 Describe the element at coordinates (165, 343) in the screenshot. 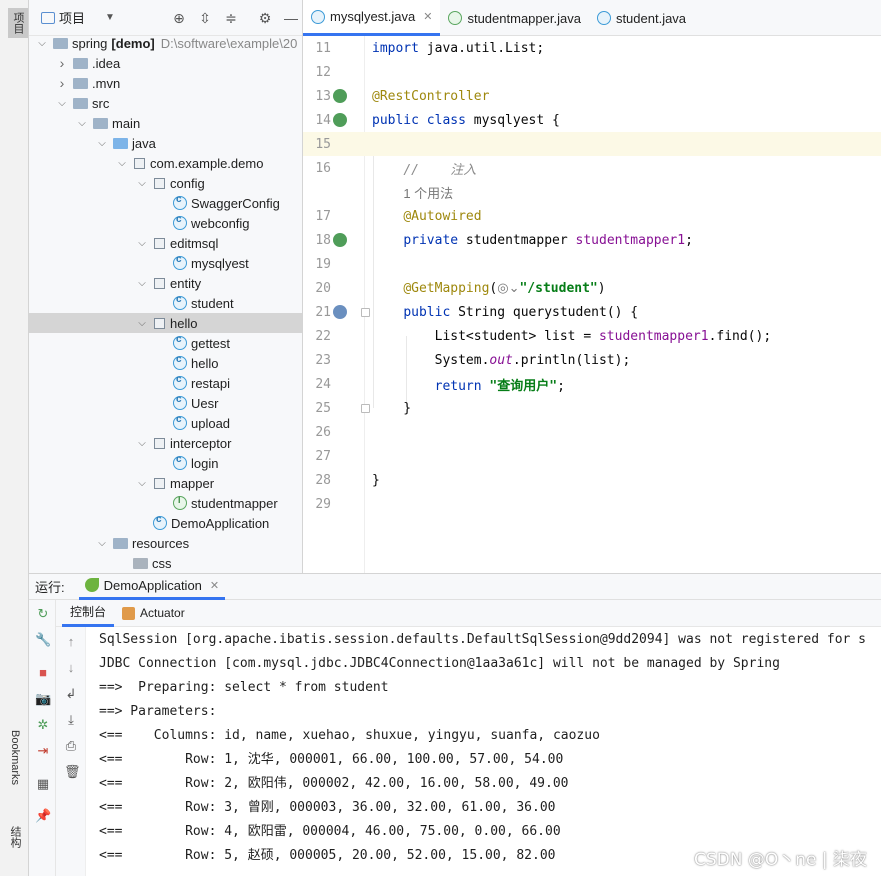

I see `tree-item: gettest` at that location.